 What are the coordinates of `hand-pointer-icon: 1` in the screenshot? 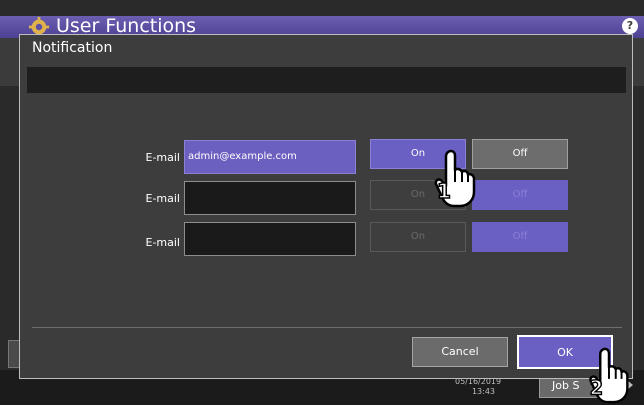 It's located at (455, 178).